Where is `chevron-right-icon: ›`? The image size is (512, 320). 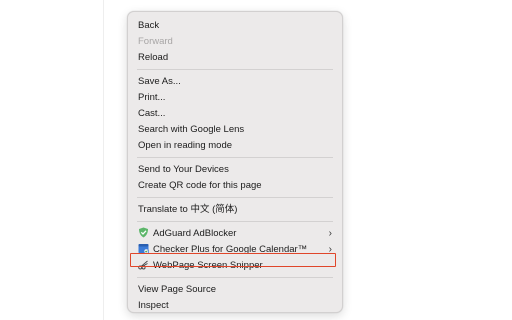
chevron-right-icon: › is located at coordinates (330, 233).